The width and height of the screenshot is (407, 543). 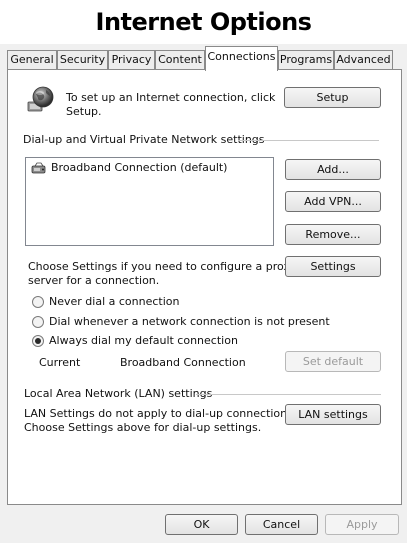 I want to click on list-item: Broadband Connection (default), so click(x=151, y=169).